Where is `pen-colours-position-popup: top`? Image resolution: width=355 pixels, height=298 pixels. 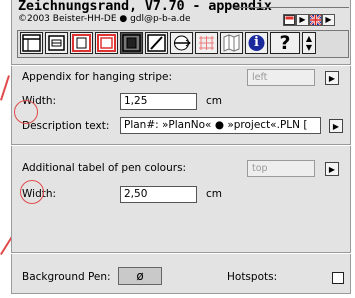
pen-colours-position-popup: top is located at coordinates (281, 168).